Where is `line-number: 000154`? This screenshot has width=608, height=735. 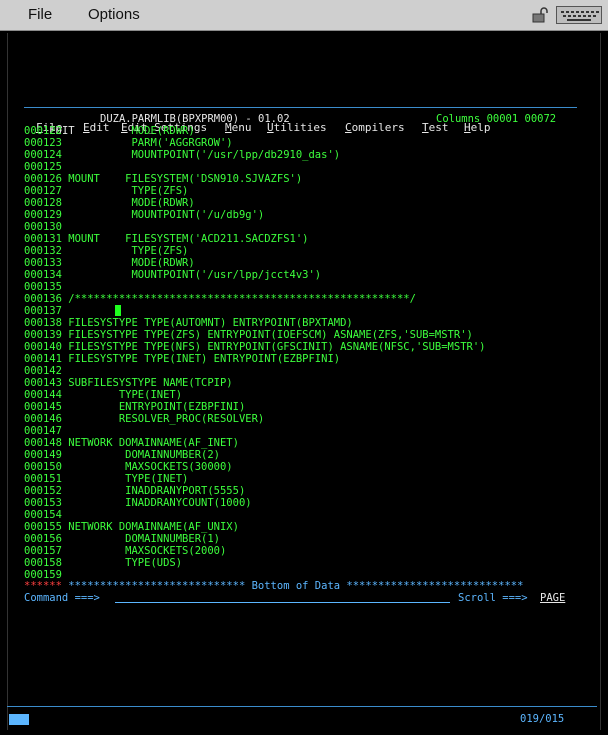
line-number: 000154 is located at coordinates (43, 515).